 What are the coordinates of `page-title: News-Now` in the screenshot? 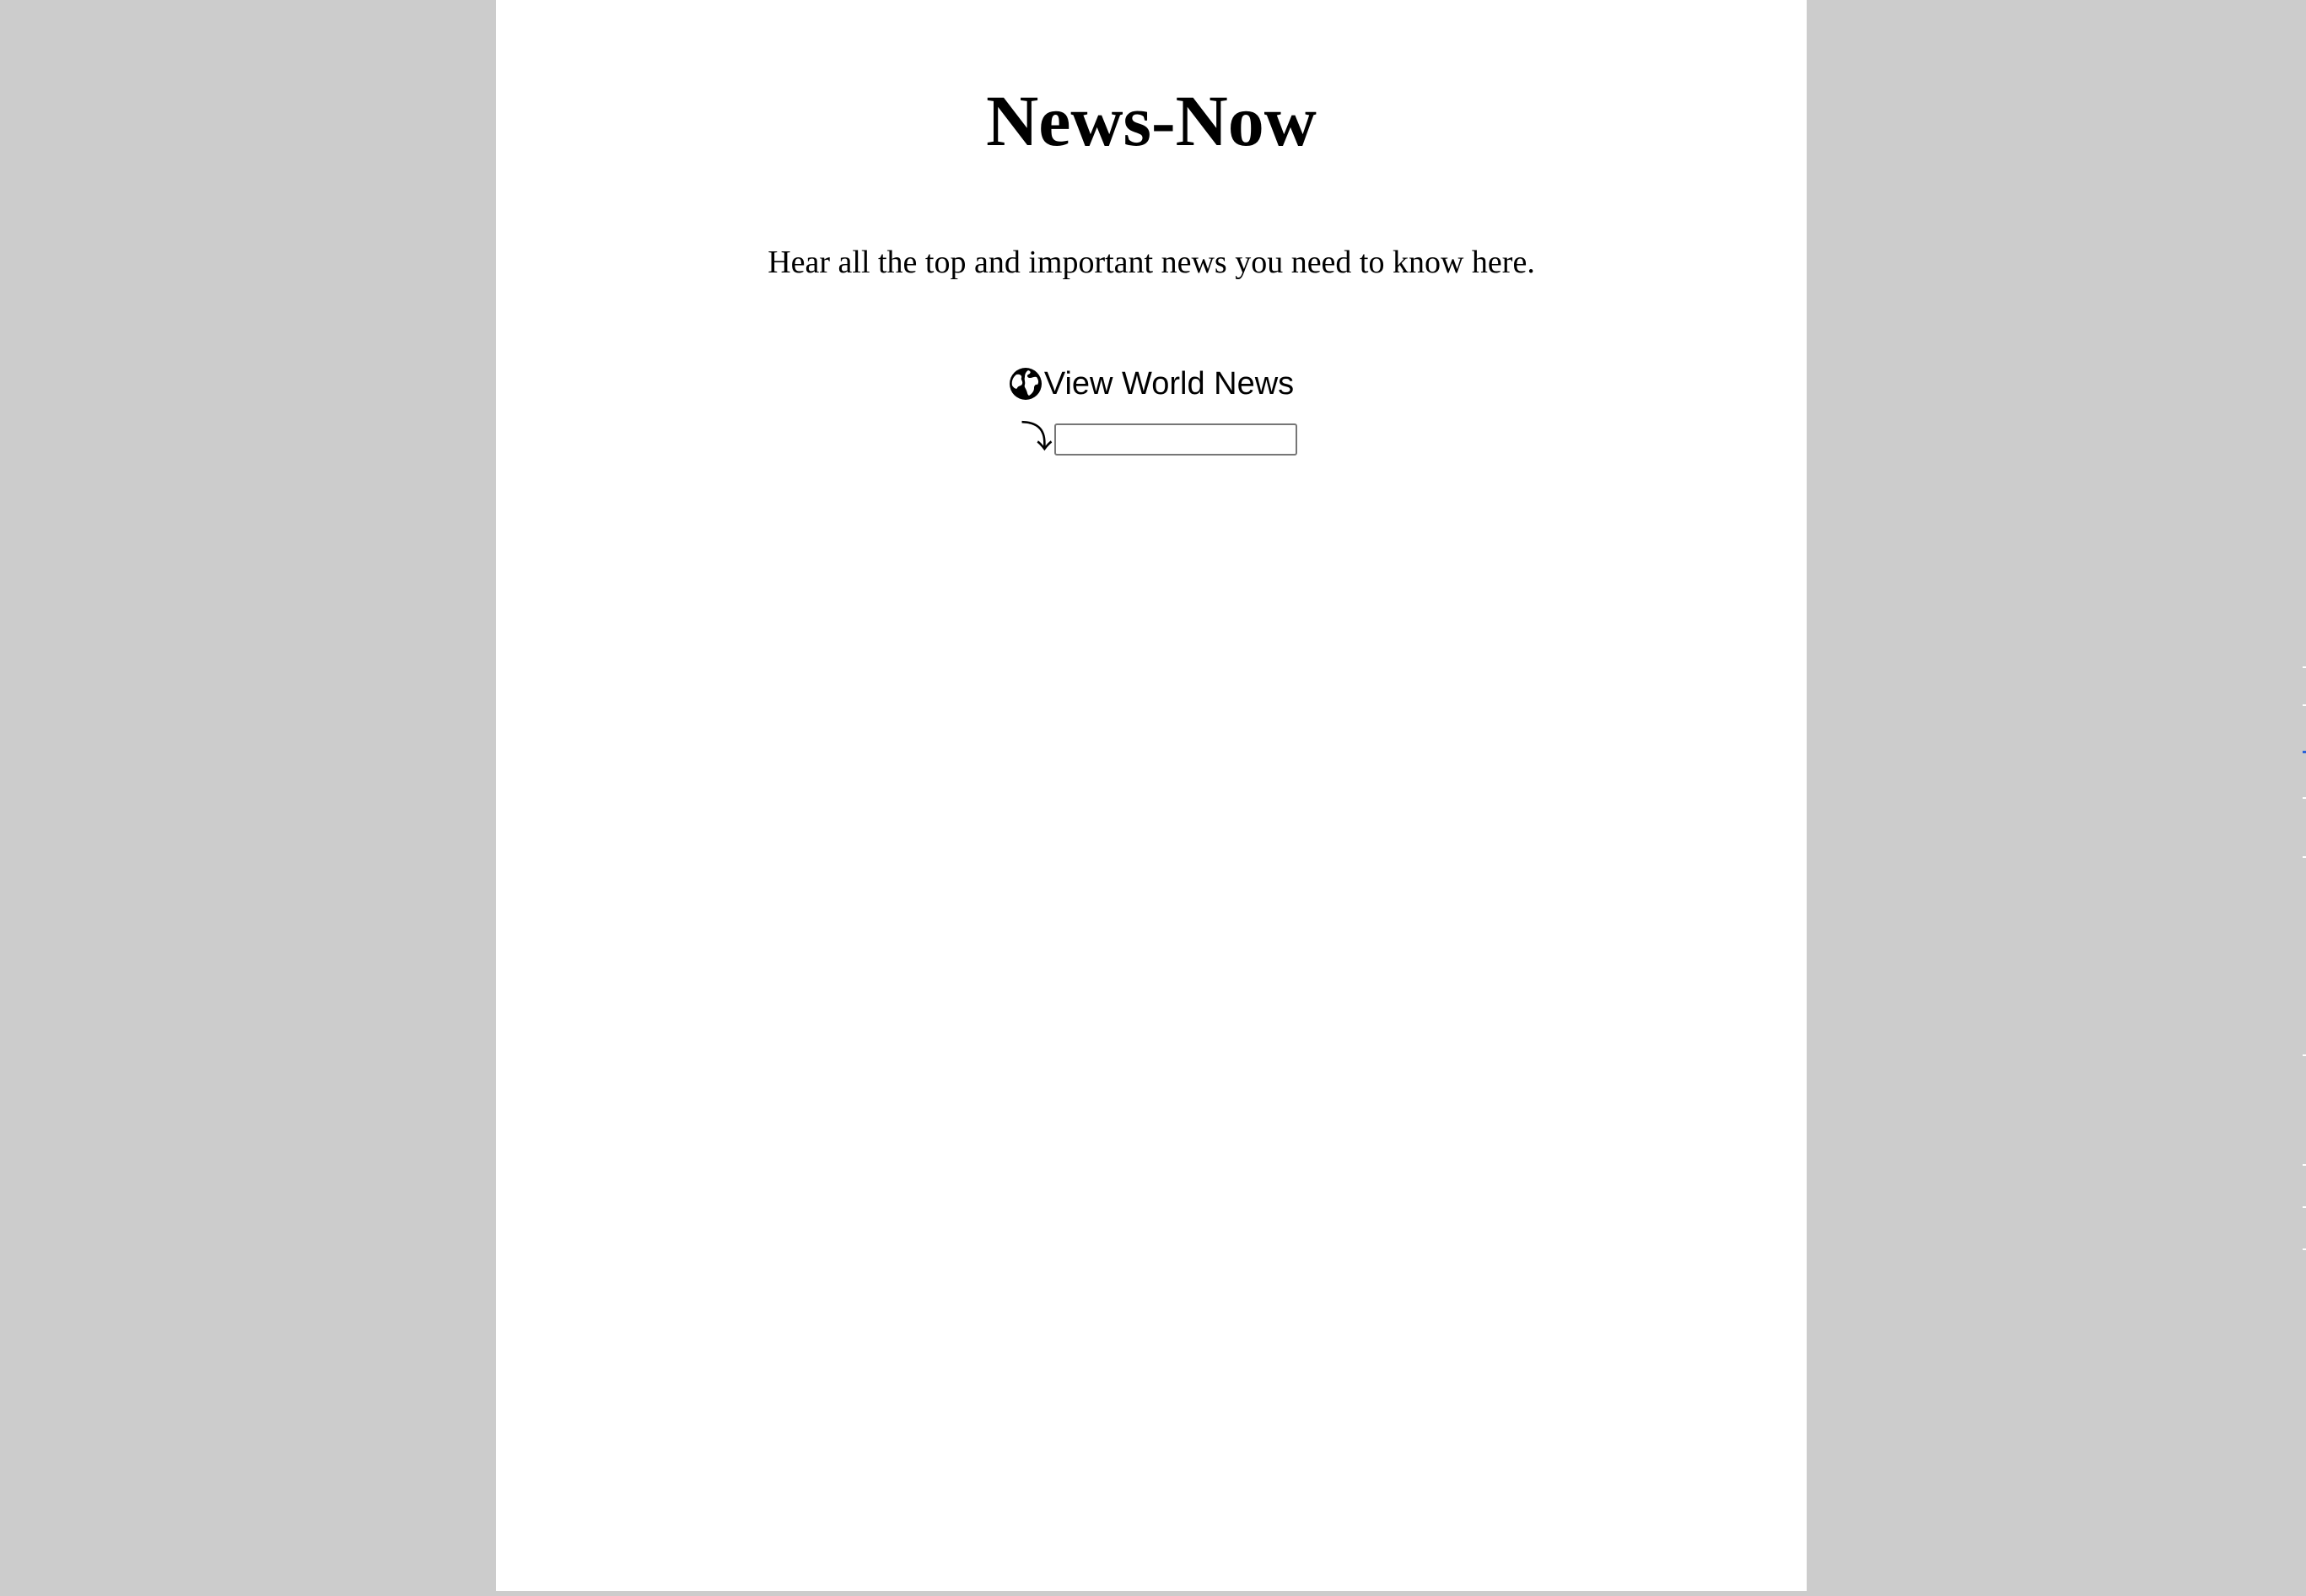 It's located at (1151, 121).